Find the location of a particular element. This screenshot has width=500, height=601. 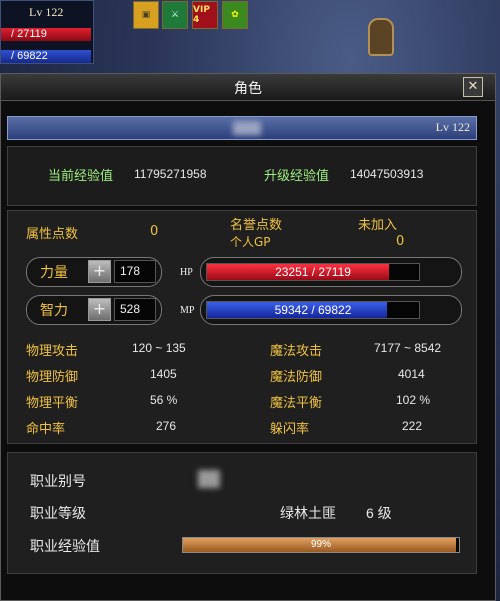

hp-bar: 23251 / 27119 is located at coordinates (313, 272).